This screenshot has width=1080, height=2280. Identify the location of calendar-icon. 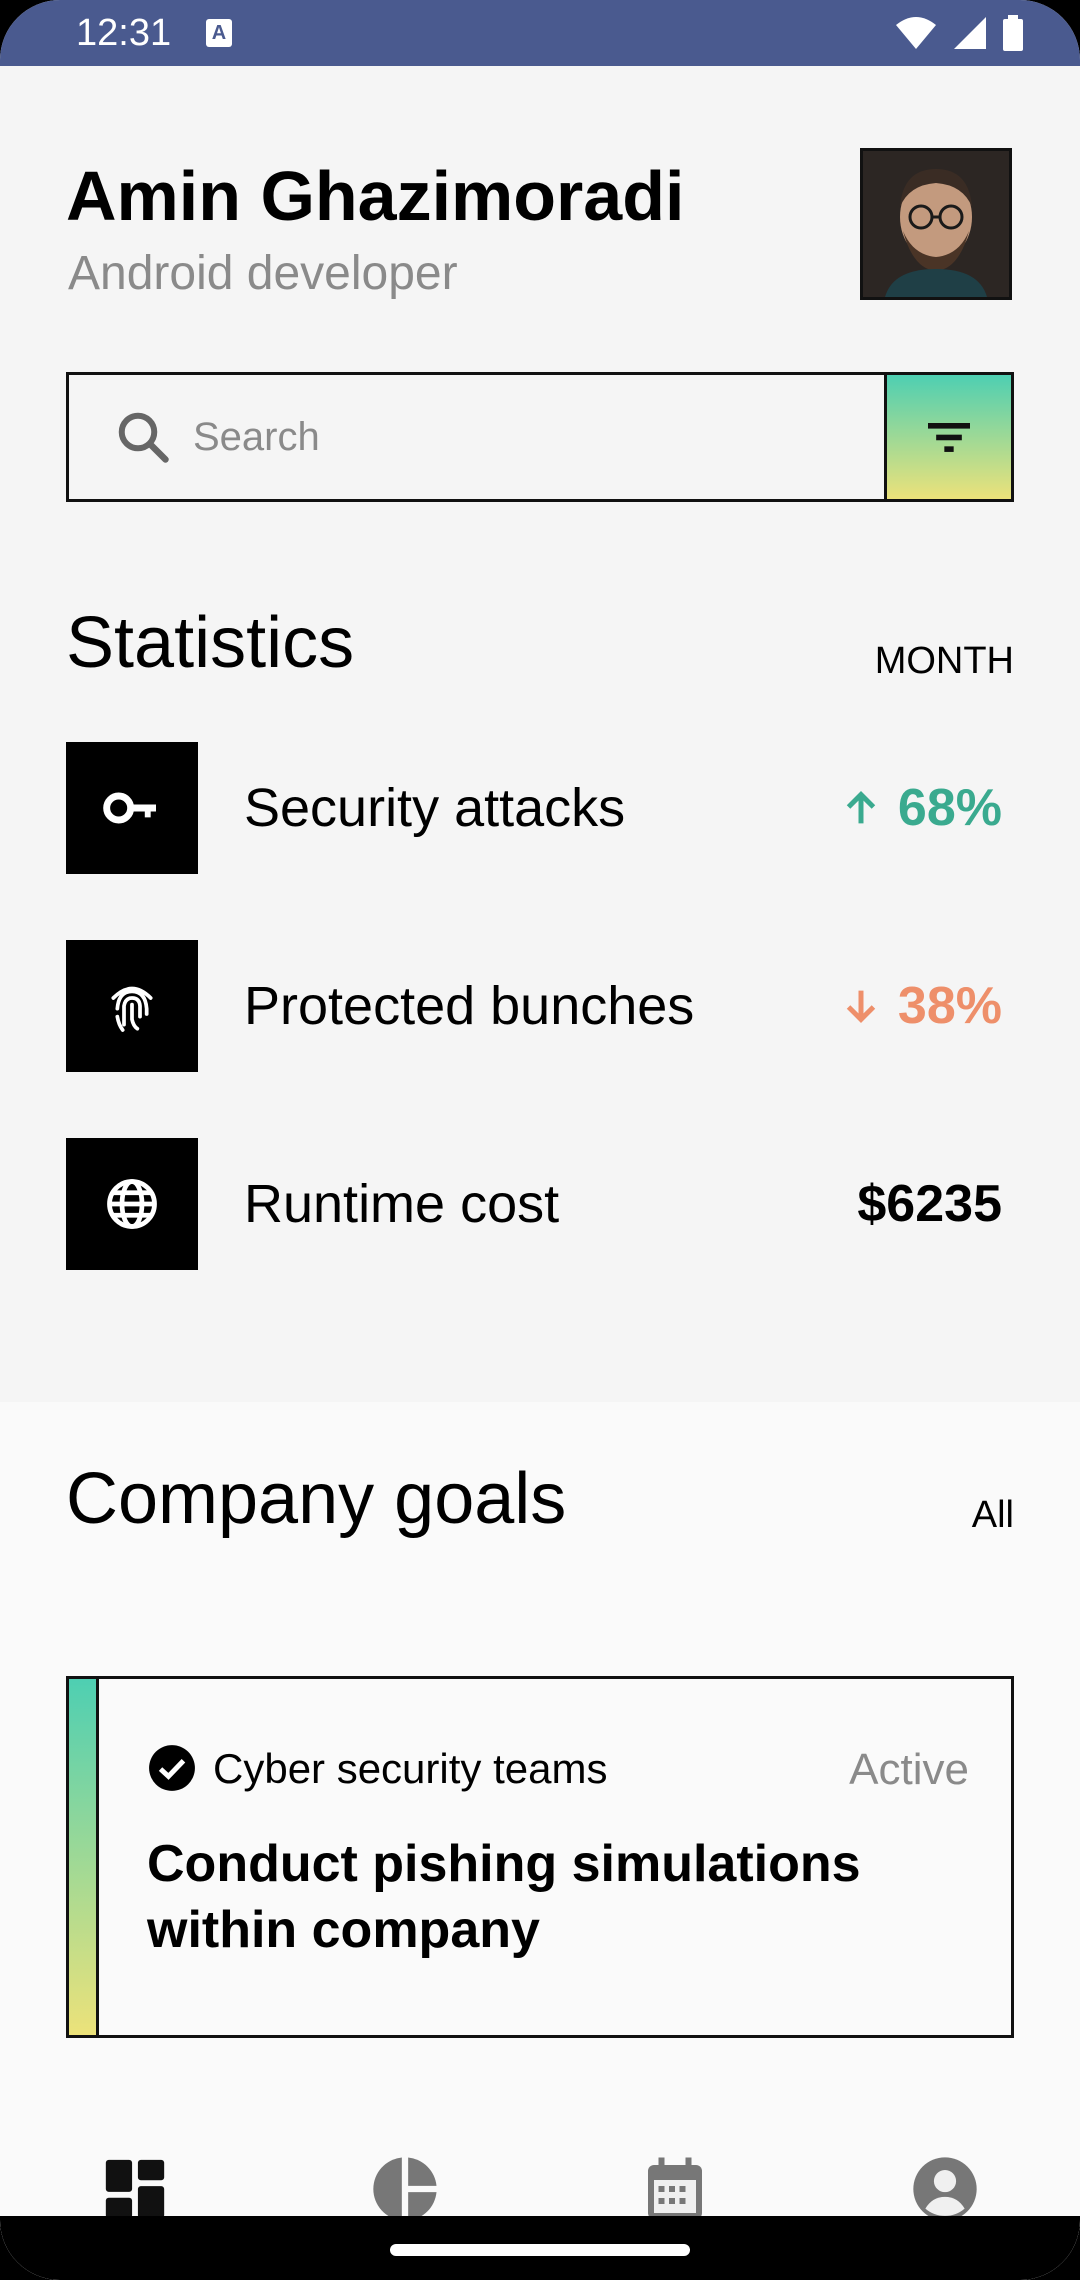
(675, 2188).